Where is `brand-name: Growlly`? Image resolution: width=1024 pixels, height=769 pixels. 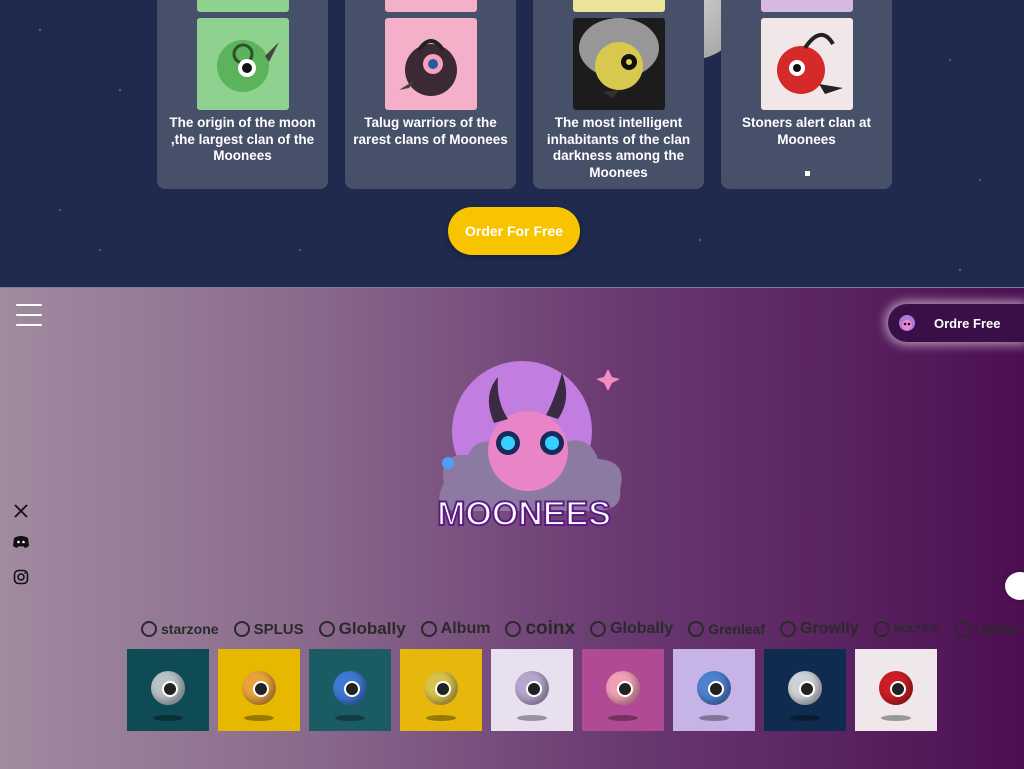 brand-name: Growlly is located at coordinates (829, 628).